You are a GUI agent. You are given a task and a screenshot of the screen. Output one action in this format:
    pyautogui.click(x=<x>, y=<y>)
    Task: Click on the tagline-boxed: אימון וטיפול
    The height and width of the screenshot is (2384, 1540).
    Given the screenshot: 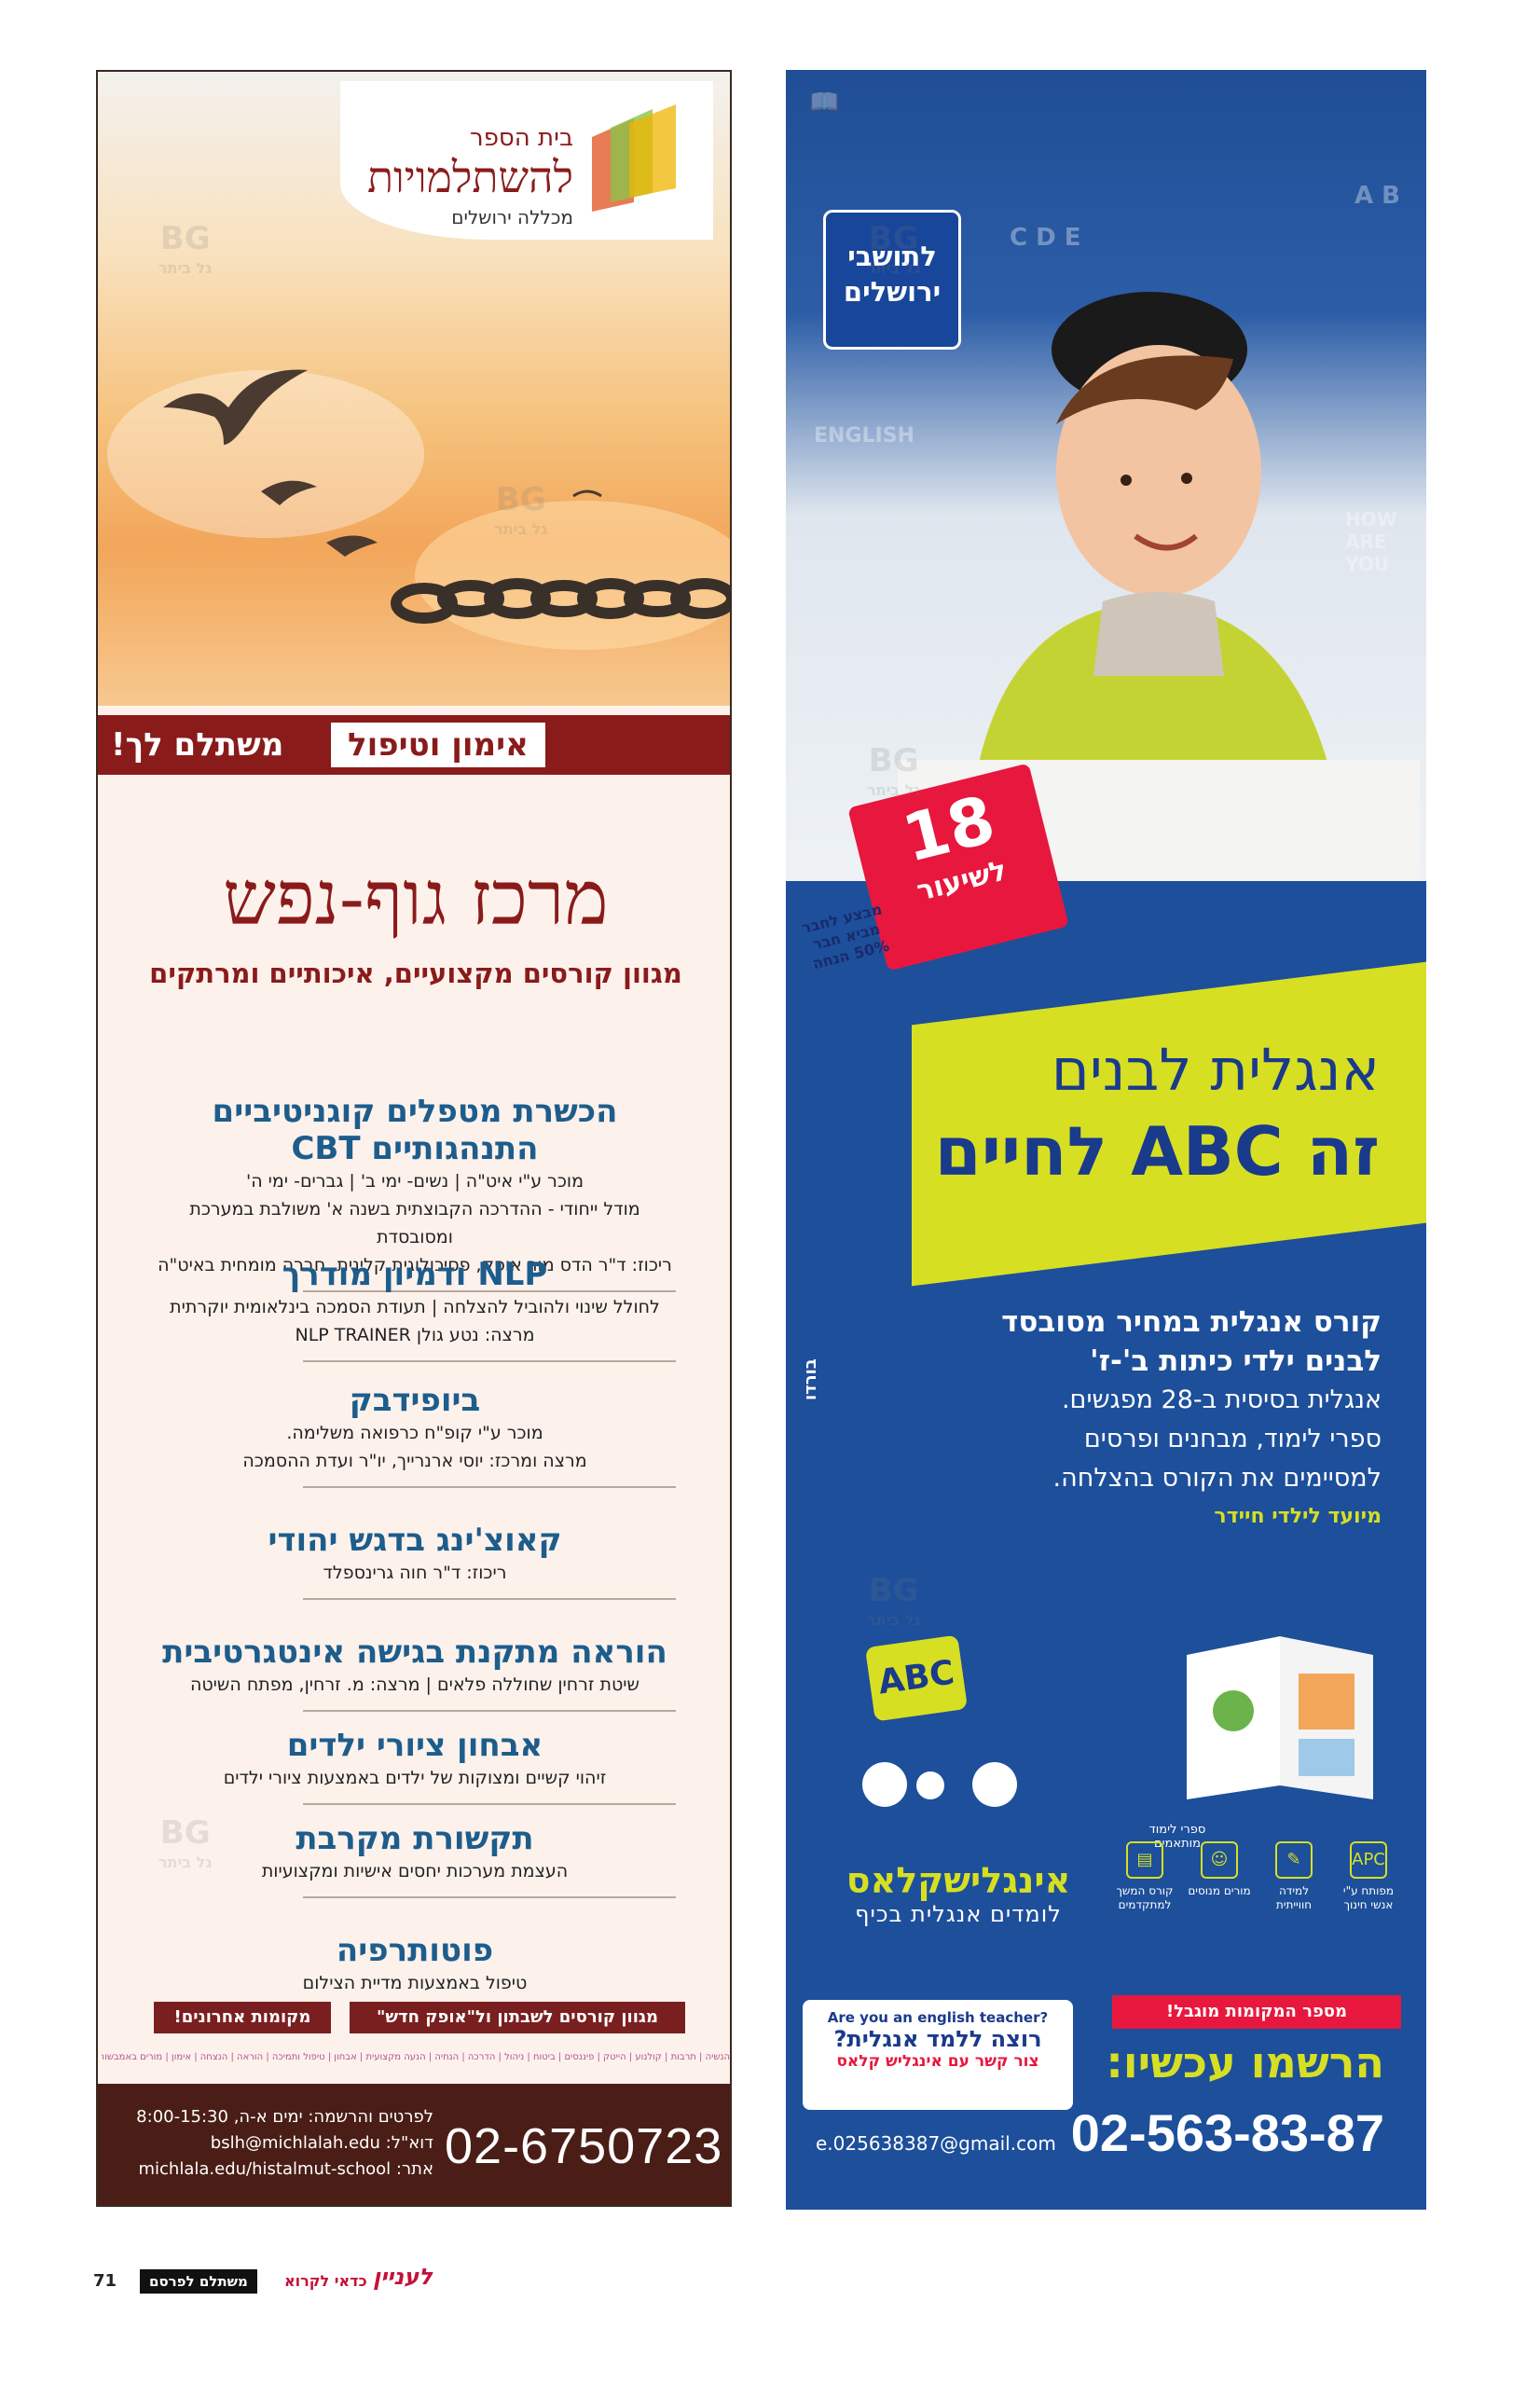 What is the action you would take?
    pyautogui.click(x=438, y=745)
    